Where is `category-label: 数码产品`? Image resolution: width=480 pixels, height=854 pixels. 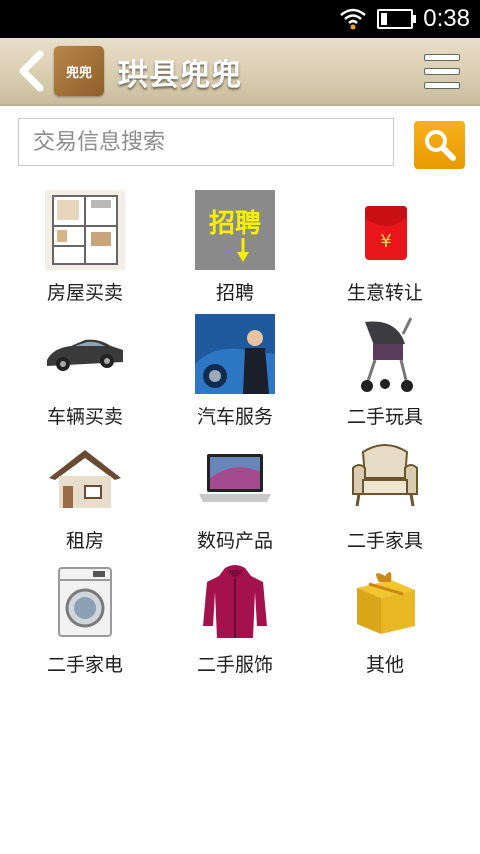 category-label: 数码产品 is located at coordinates (234, 541).